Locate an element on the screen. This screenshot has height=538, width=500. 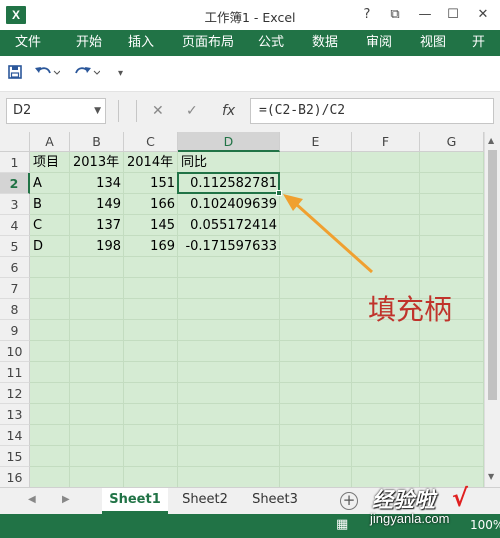
row-header-11: 11 is located at coordinates (15, 372).